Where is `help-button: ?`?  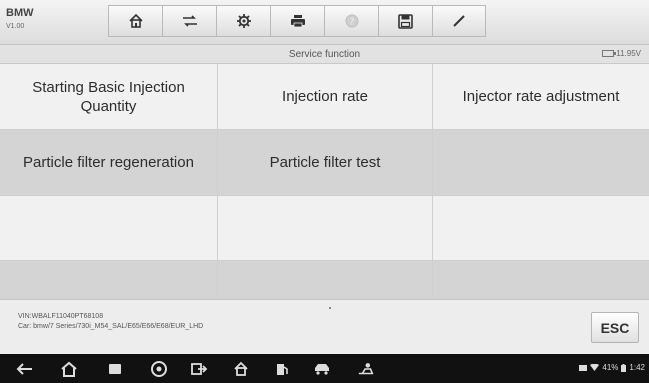
help-button: ? is located at coordinates (351, 21).